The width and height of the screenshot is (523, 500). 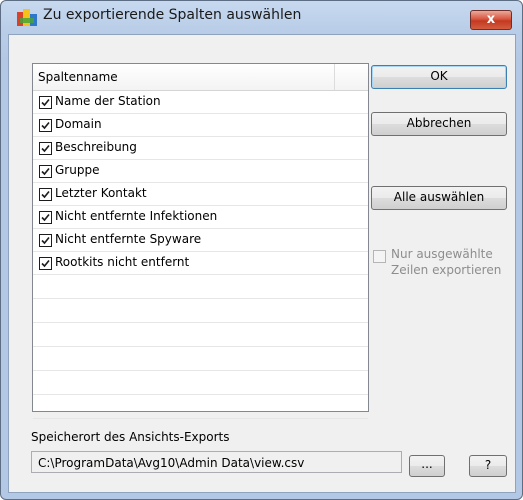 I want to click on list-item: Name der Station, so click(x=200, y=102).